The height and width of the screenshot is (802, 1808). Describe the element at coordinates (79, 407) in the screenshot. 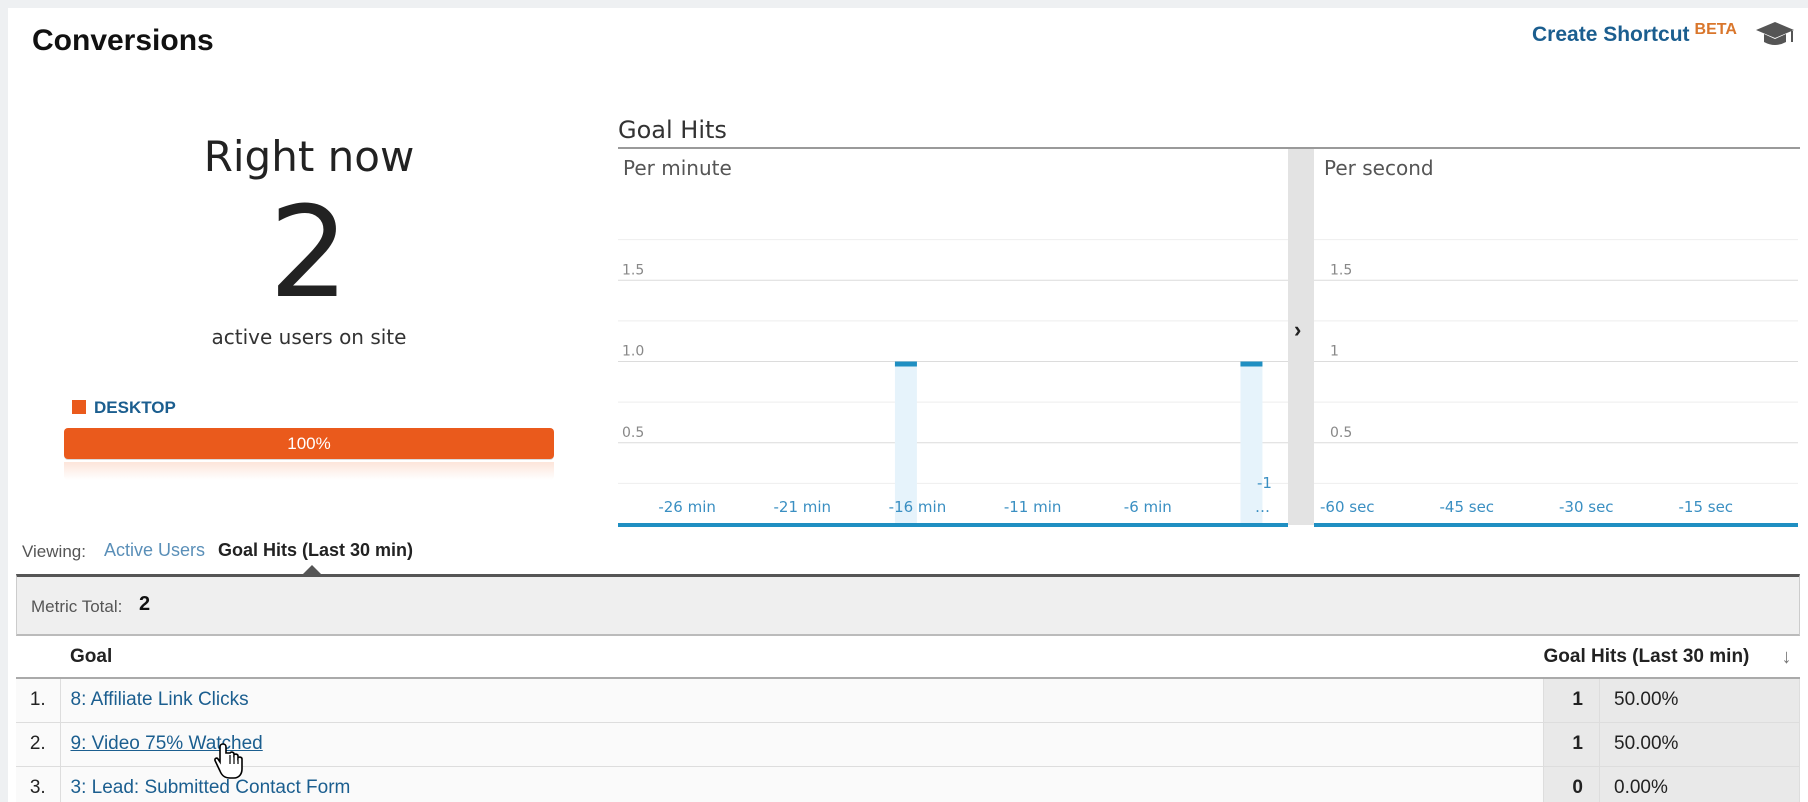

I see `desktop-legend-swatch` at that location.